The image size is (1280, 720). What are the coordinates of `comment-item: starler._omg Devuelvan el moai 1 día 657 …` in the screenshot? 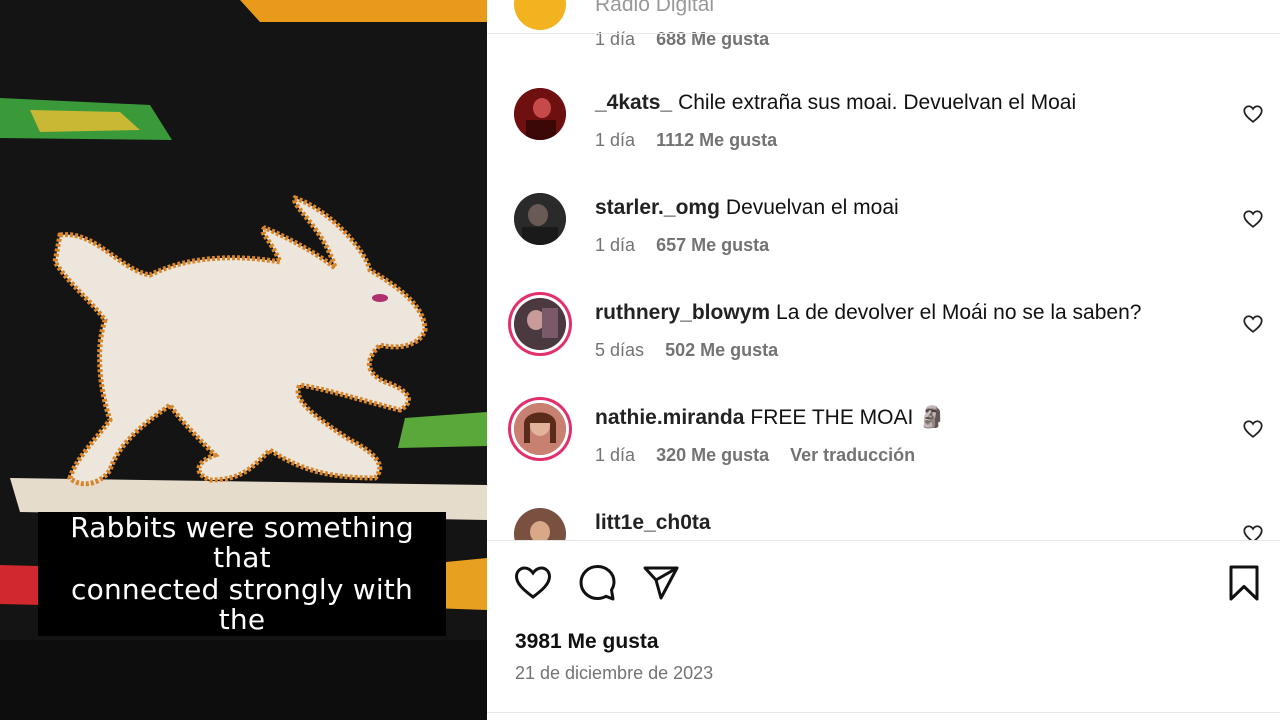 It's located at (883, 238).